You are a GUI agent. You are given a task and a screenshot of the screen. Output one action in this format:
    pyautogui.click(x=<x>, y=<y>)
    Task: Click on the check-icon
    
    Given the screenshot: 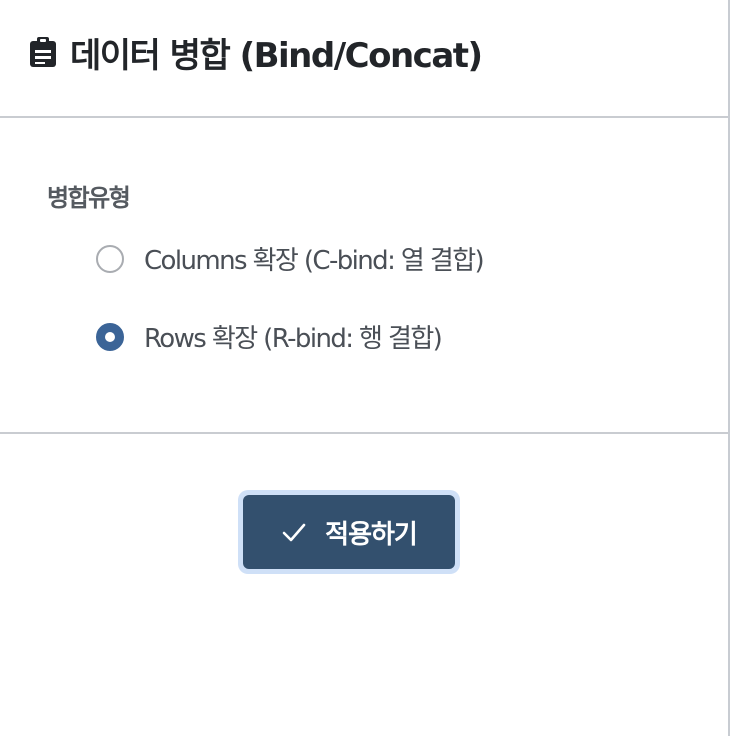 What is the action you would take?
    pyautogui.click(x=294, y=532)
    